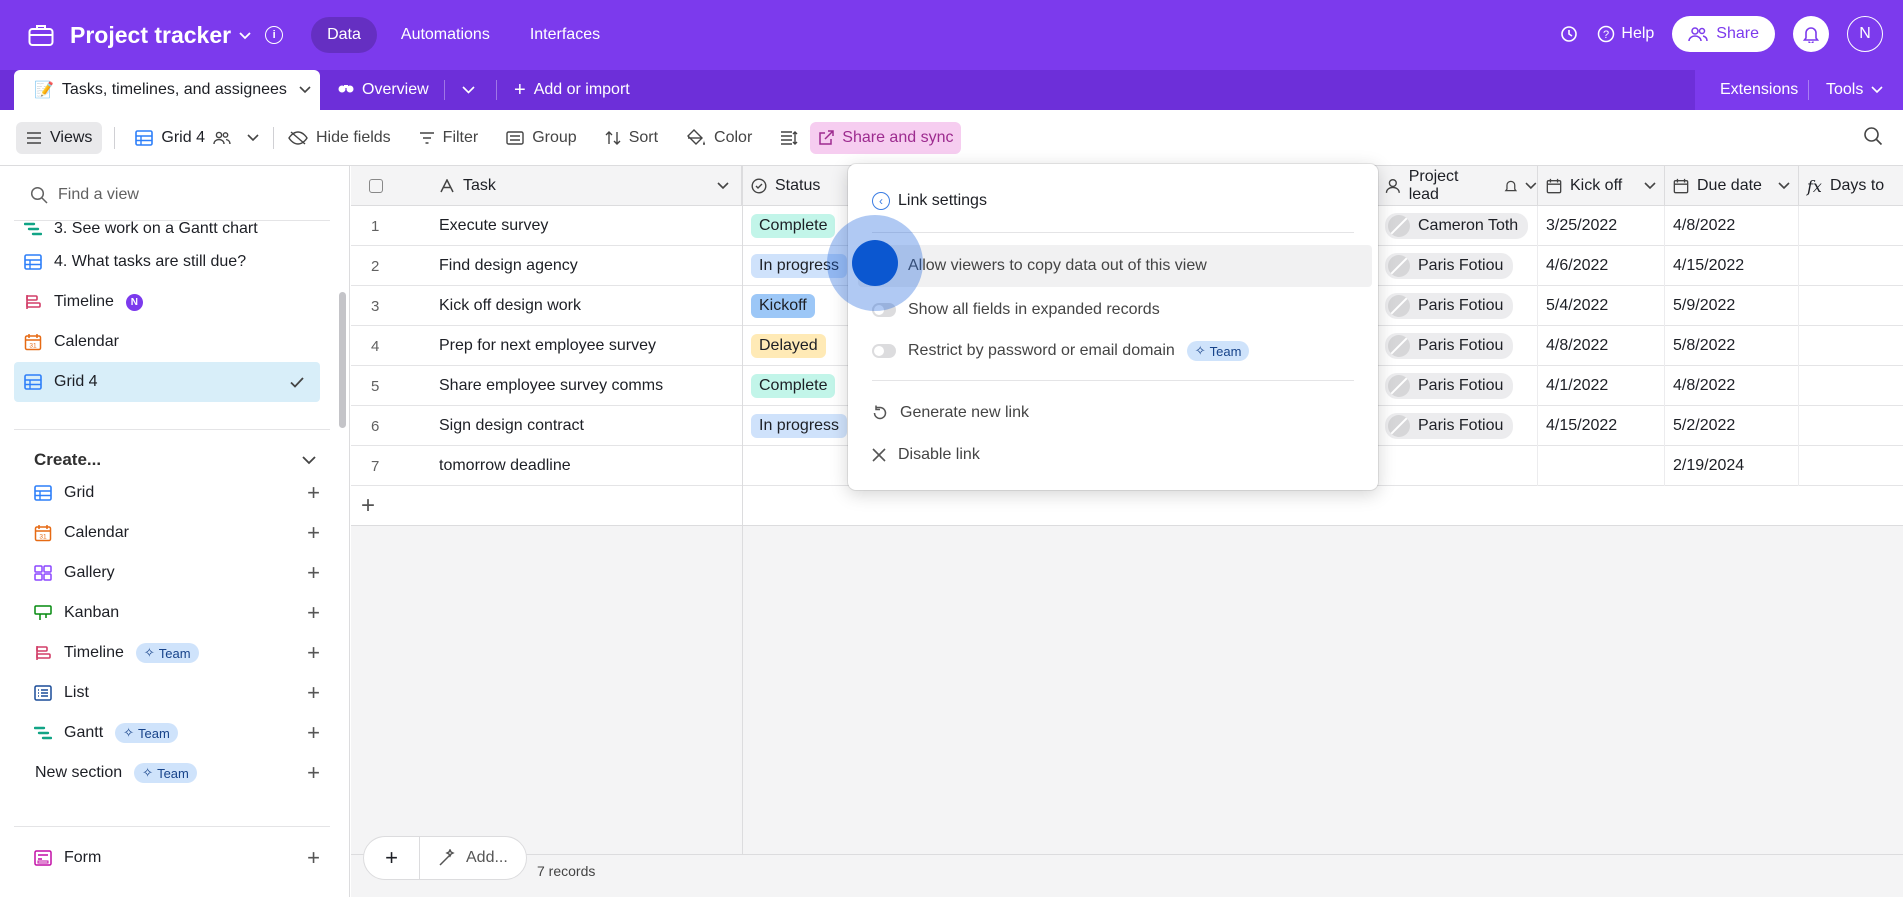  Describe the element at coordinates (176, 858) in the screenshot. I see `create-form: Form +` at that location.